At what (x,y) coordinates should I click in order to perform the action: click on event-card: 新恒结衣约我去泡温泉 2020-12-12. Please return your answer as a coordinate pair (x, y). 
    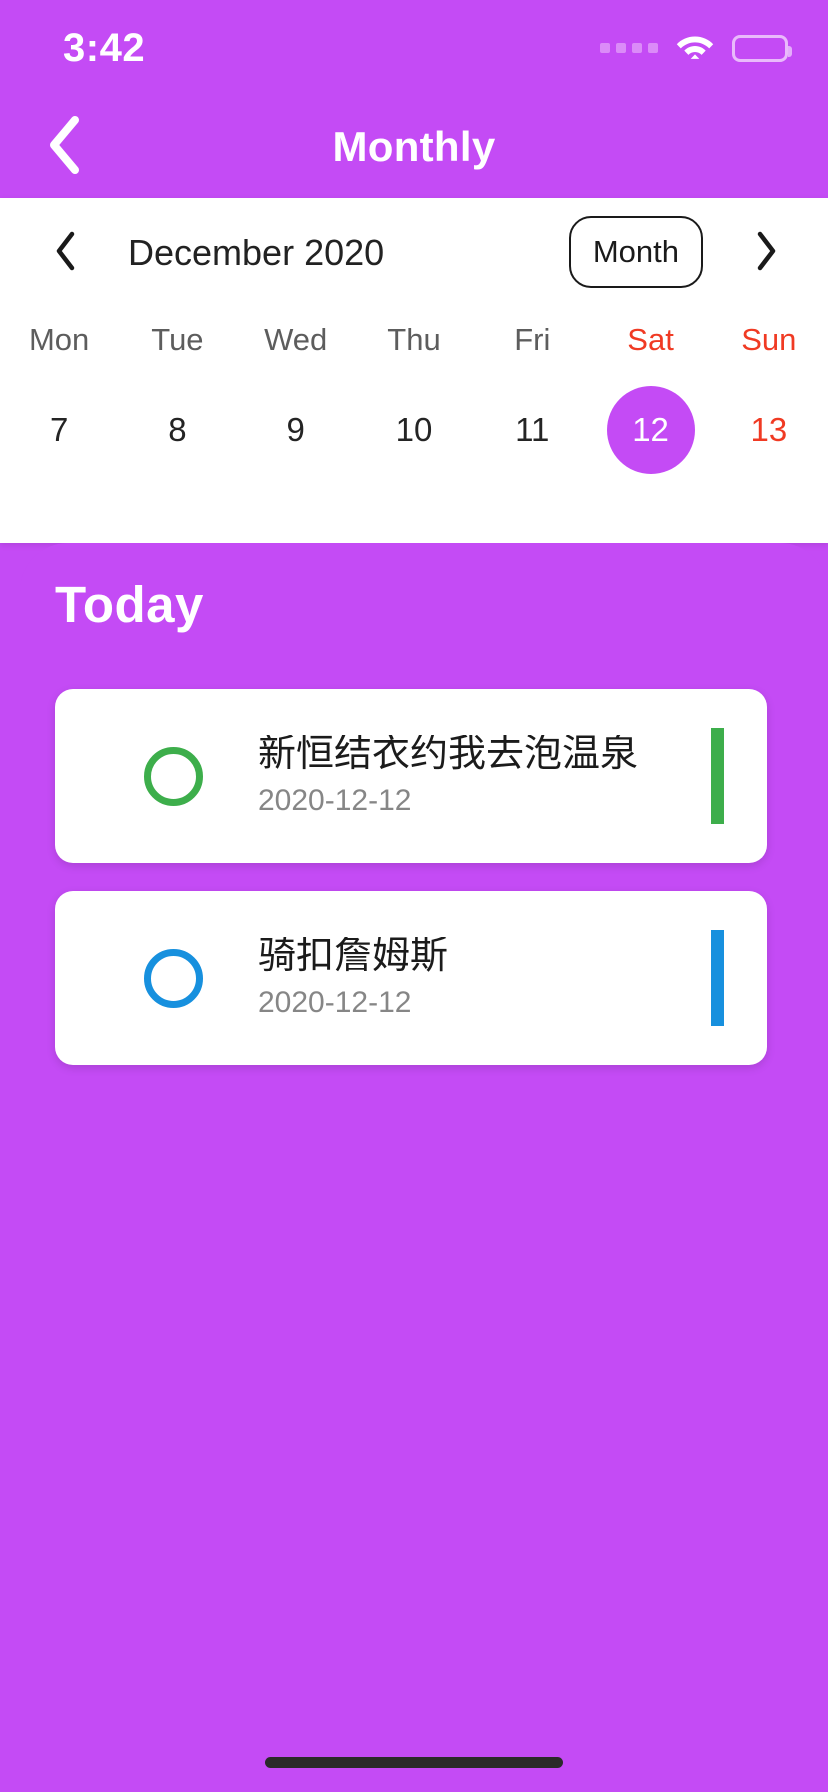
    Looking at the image, I should click on (411, 776).